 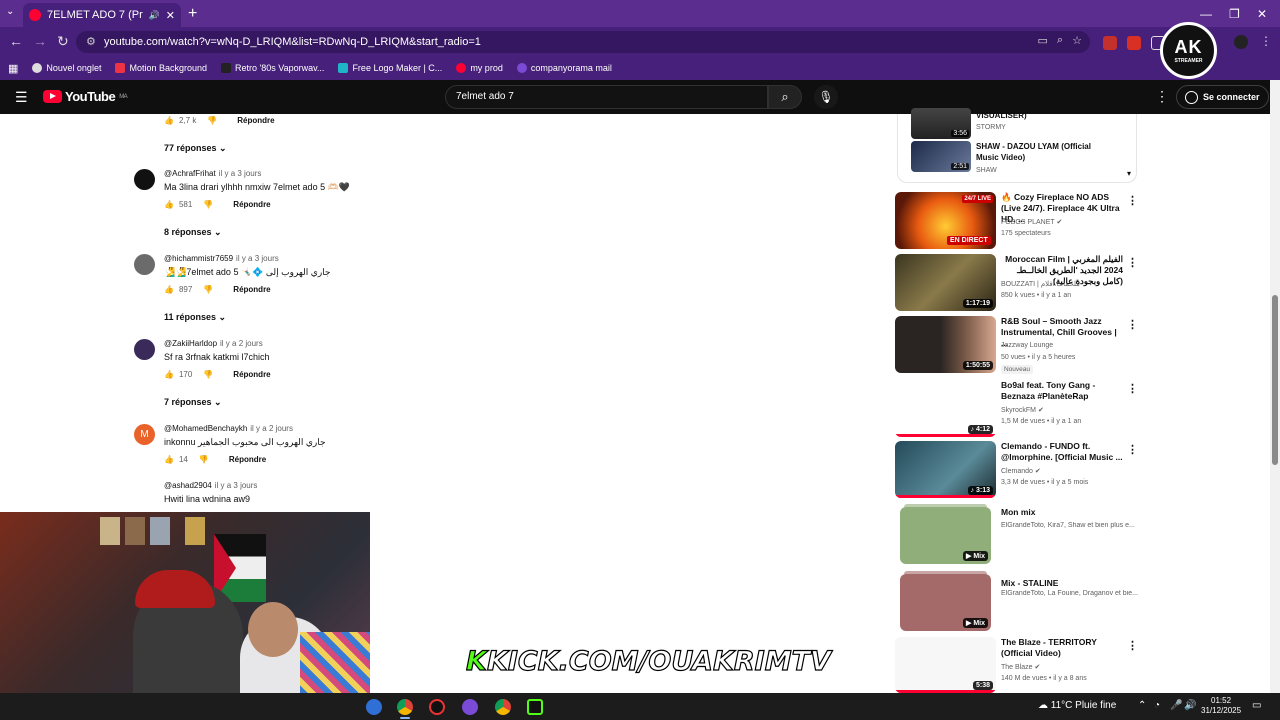 I want to click on channel-name: BOUZZATI | ملحمات أفلام, so click(x=1040, y=284).